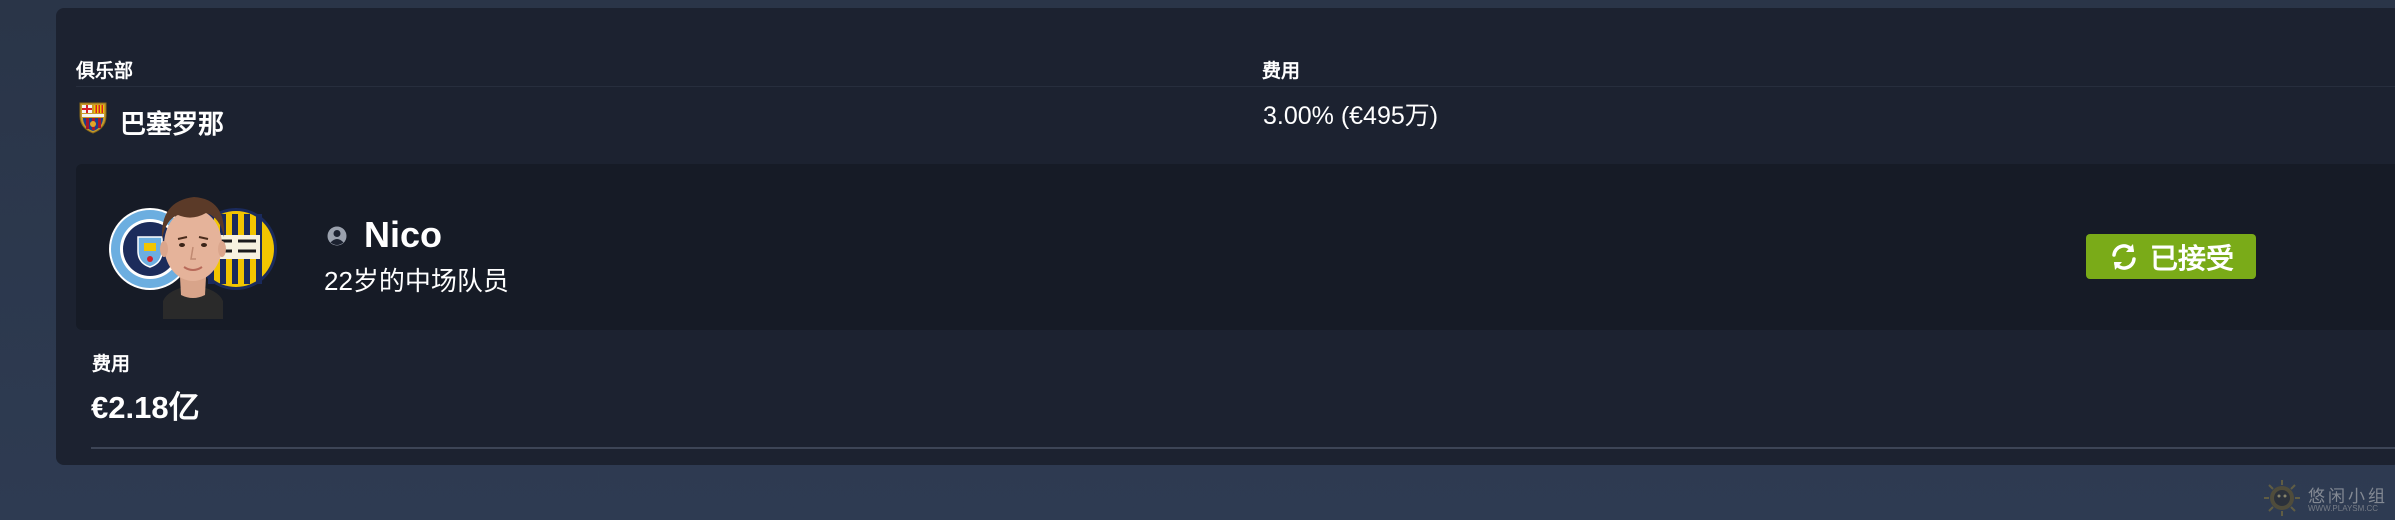 The height and width of the screenshot is (520, 2395). I want to click on refresh-icon, so click(2124, 256).